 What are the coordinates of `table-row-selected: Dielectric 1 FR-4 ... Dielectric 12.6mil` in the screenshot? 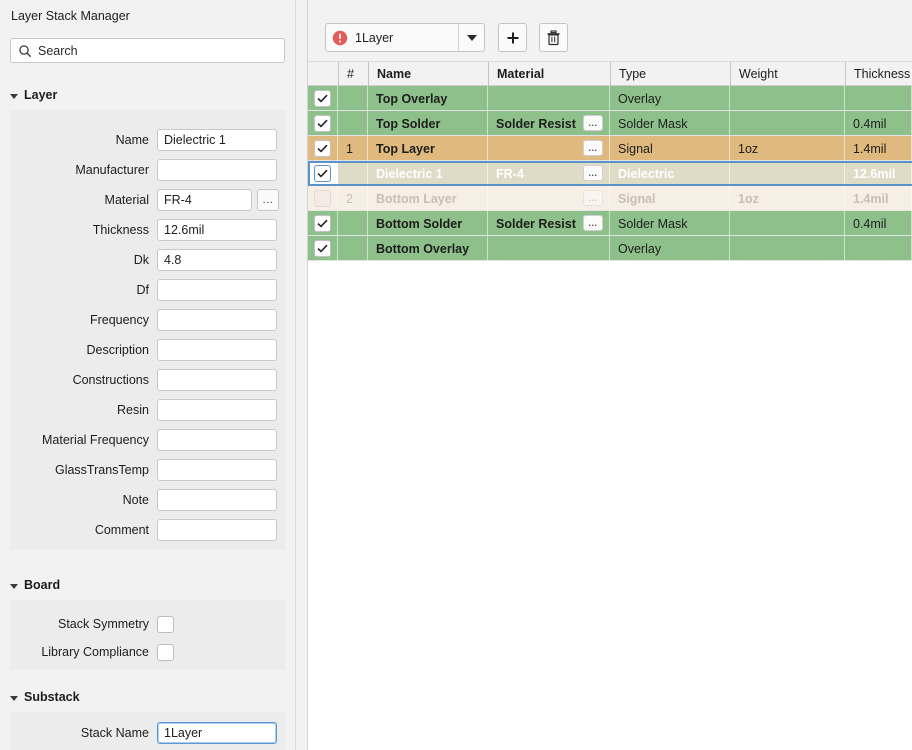 It's located at (610, 173).